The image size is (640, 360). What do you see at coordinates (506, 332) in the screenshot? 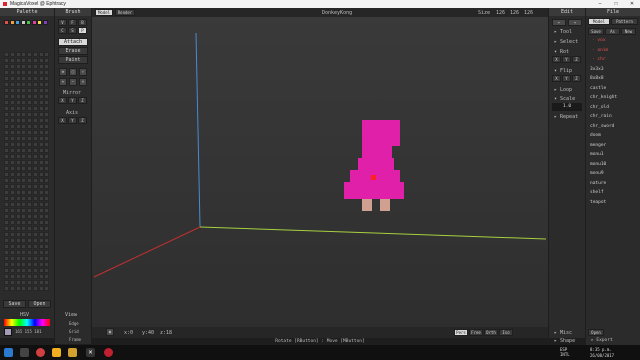
I see `view-mode-iso: Iso` at bounding box center [506, 332].